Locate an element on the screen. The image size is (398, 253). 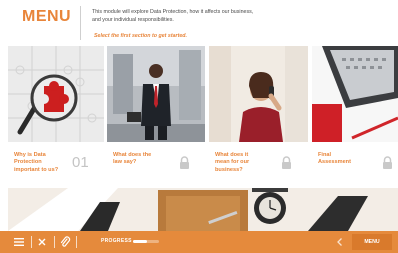
nav-controls: MENU is located at coordinates (366, 242).